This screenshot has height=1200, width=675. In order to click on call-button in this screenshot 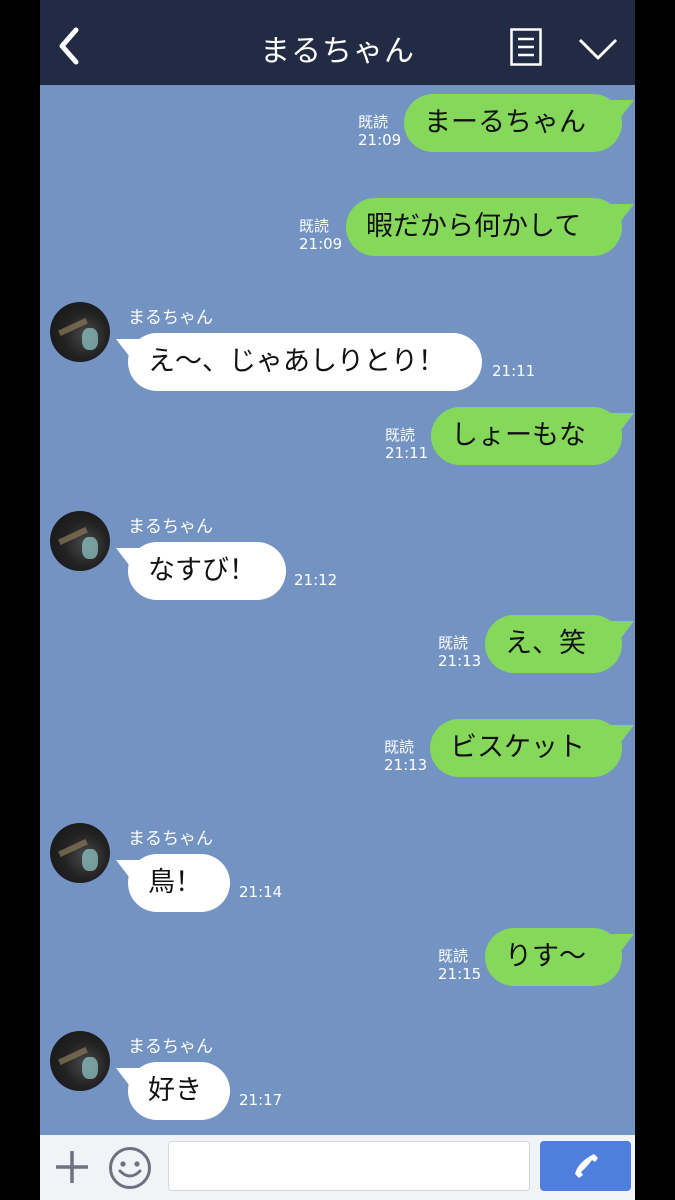, I will do `click(585, 1166)`.